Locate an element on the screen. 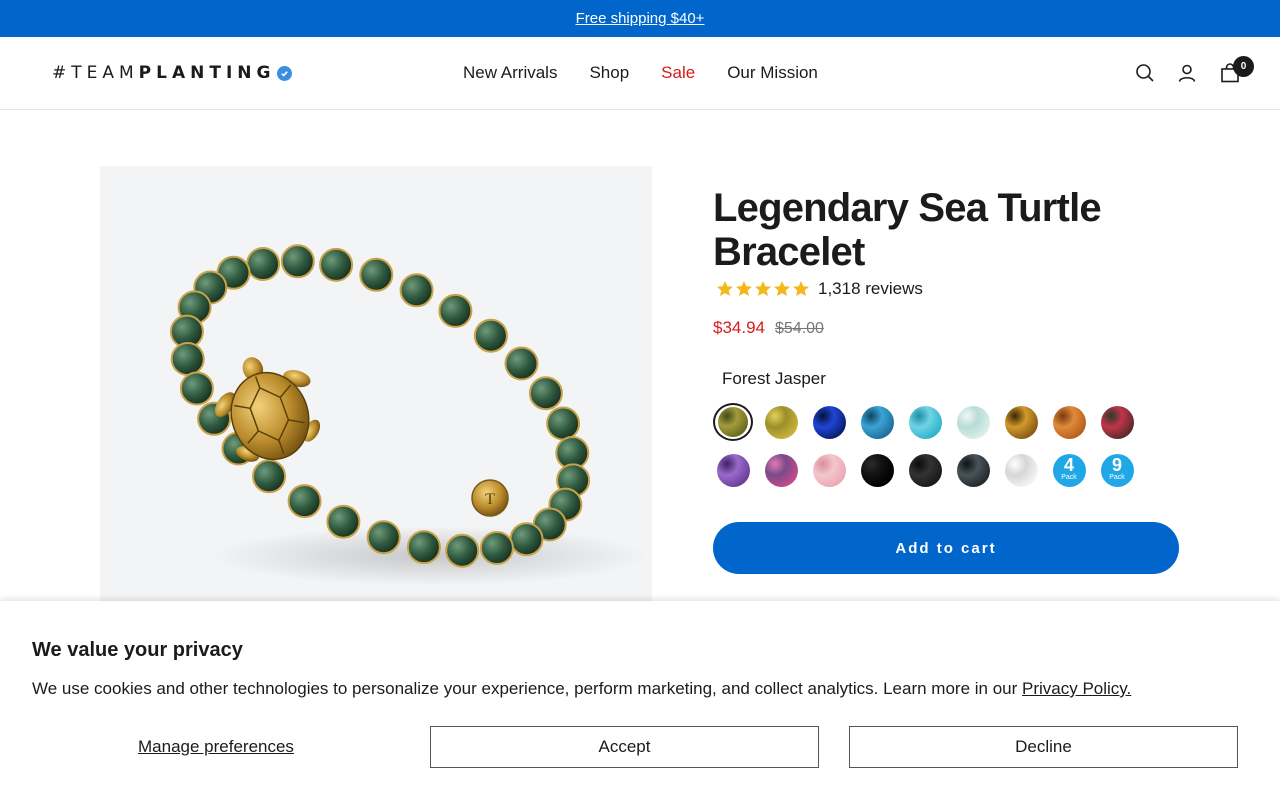 The height and width of the screenshot is (800, 1280). product-rating: 1,318 reviews is located at coordinates (819, 289).